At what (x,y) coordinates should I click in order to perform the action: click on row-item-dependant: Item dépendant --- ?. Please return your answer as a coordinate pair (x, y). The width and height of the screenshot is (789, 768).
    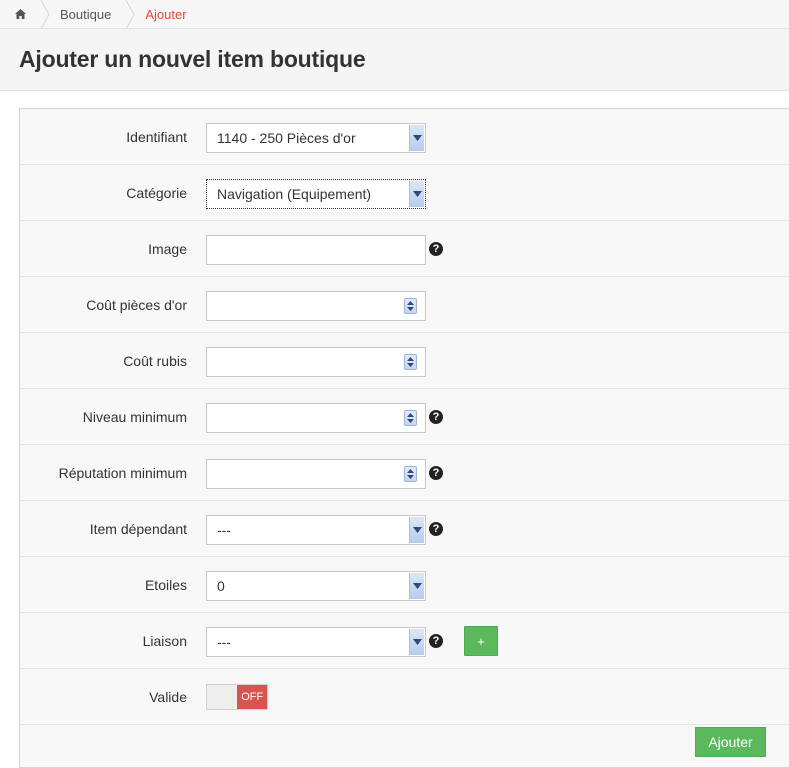
    Looking at the image, I should click on (404, 529).